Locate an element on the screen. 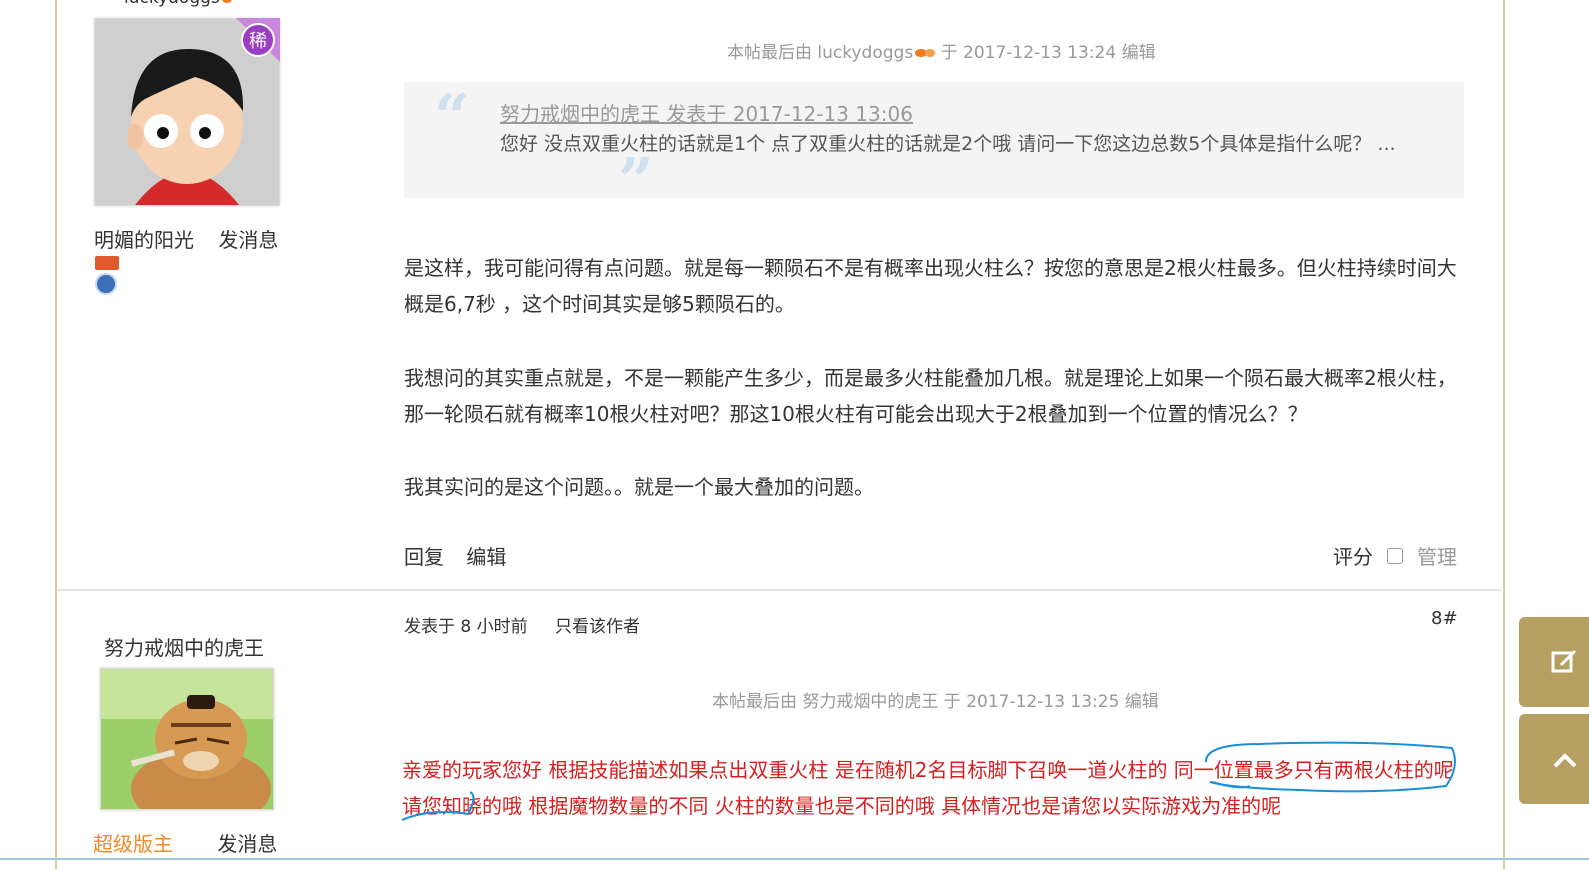  post1-admin-actions: 评分 管理 is located at coordinates (1395, 555).